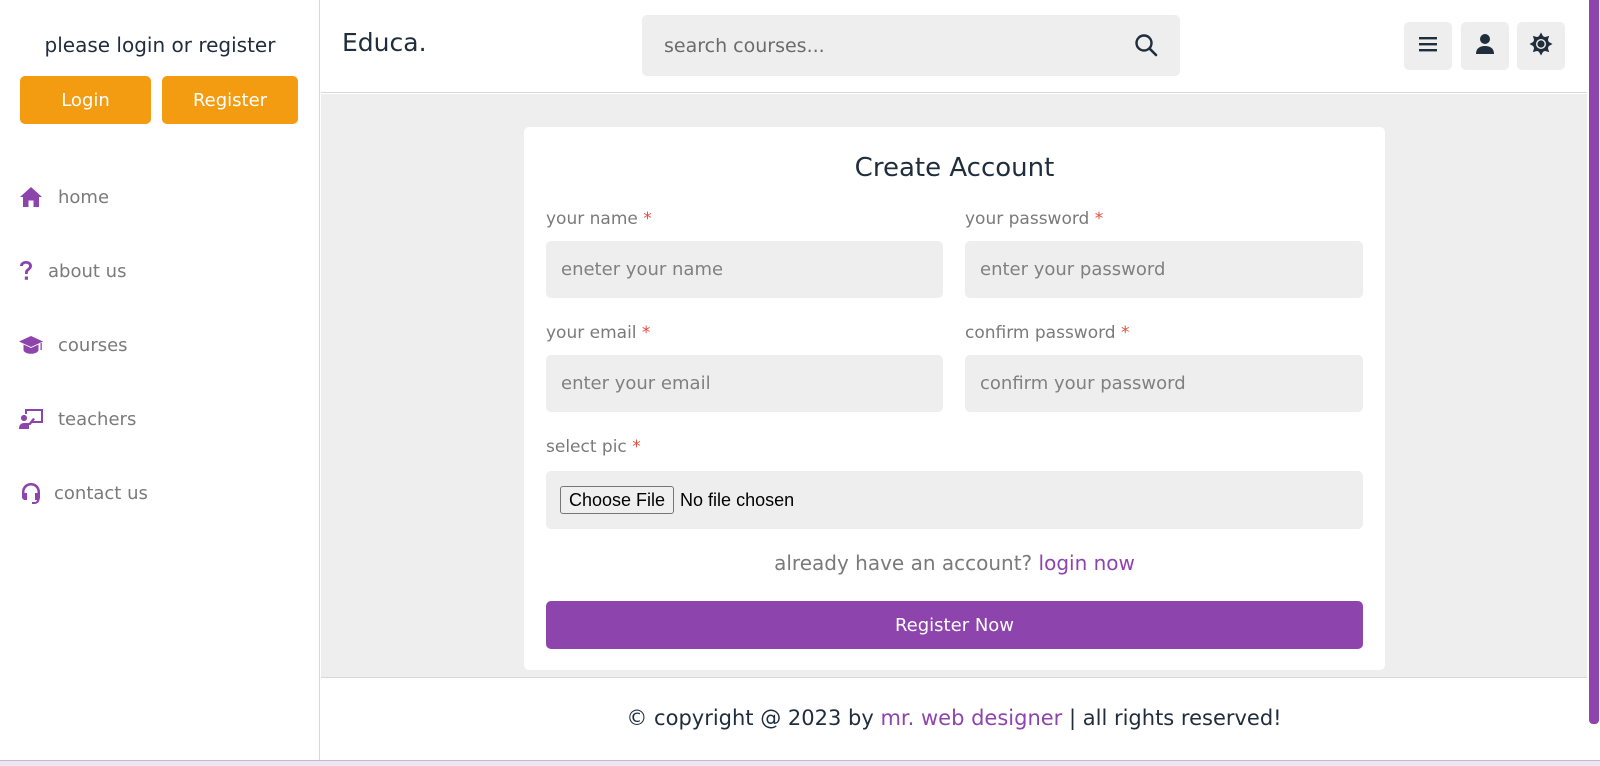 This screenshot has height=766, width=1600. What do you see at coordinates (877, 45) in the screenshot?
I see `search-input` at bounding box center [877, 45].